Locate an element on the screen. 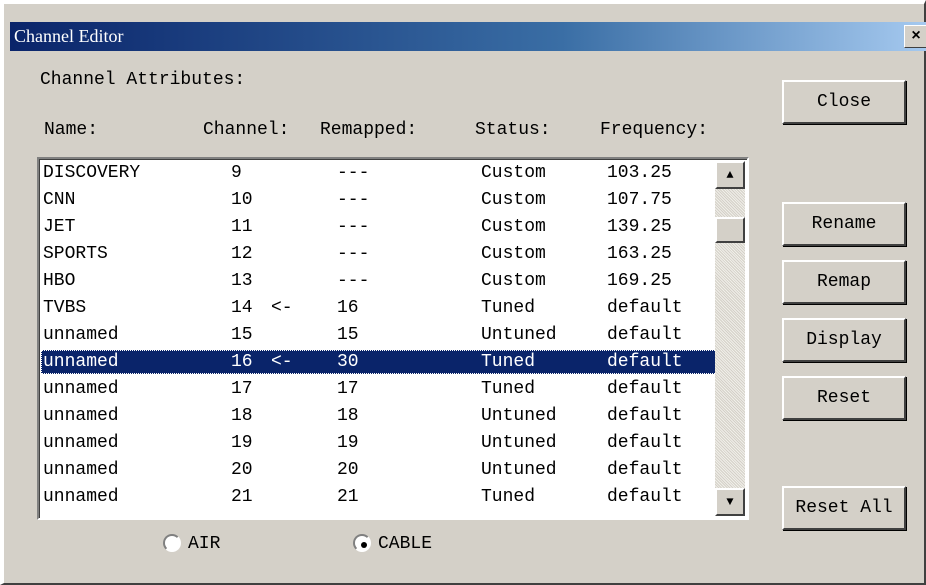 The image size is (926, 585). channel-row: CNN 10 --- Custom 107.75 is located at coordinates (379, 200).